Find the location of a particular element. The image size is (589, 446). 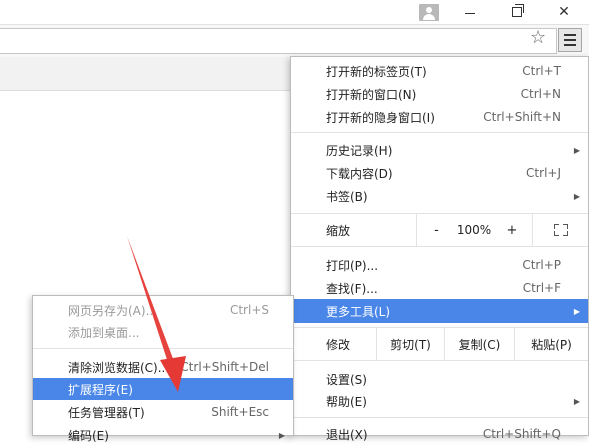

menu-item-label: 退出(X) is located at coordinates (347, 434).